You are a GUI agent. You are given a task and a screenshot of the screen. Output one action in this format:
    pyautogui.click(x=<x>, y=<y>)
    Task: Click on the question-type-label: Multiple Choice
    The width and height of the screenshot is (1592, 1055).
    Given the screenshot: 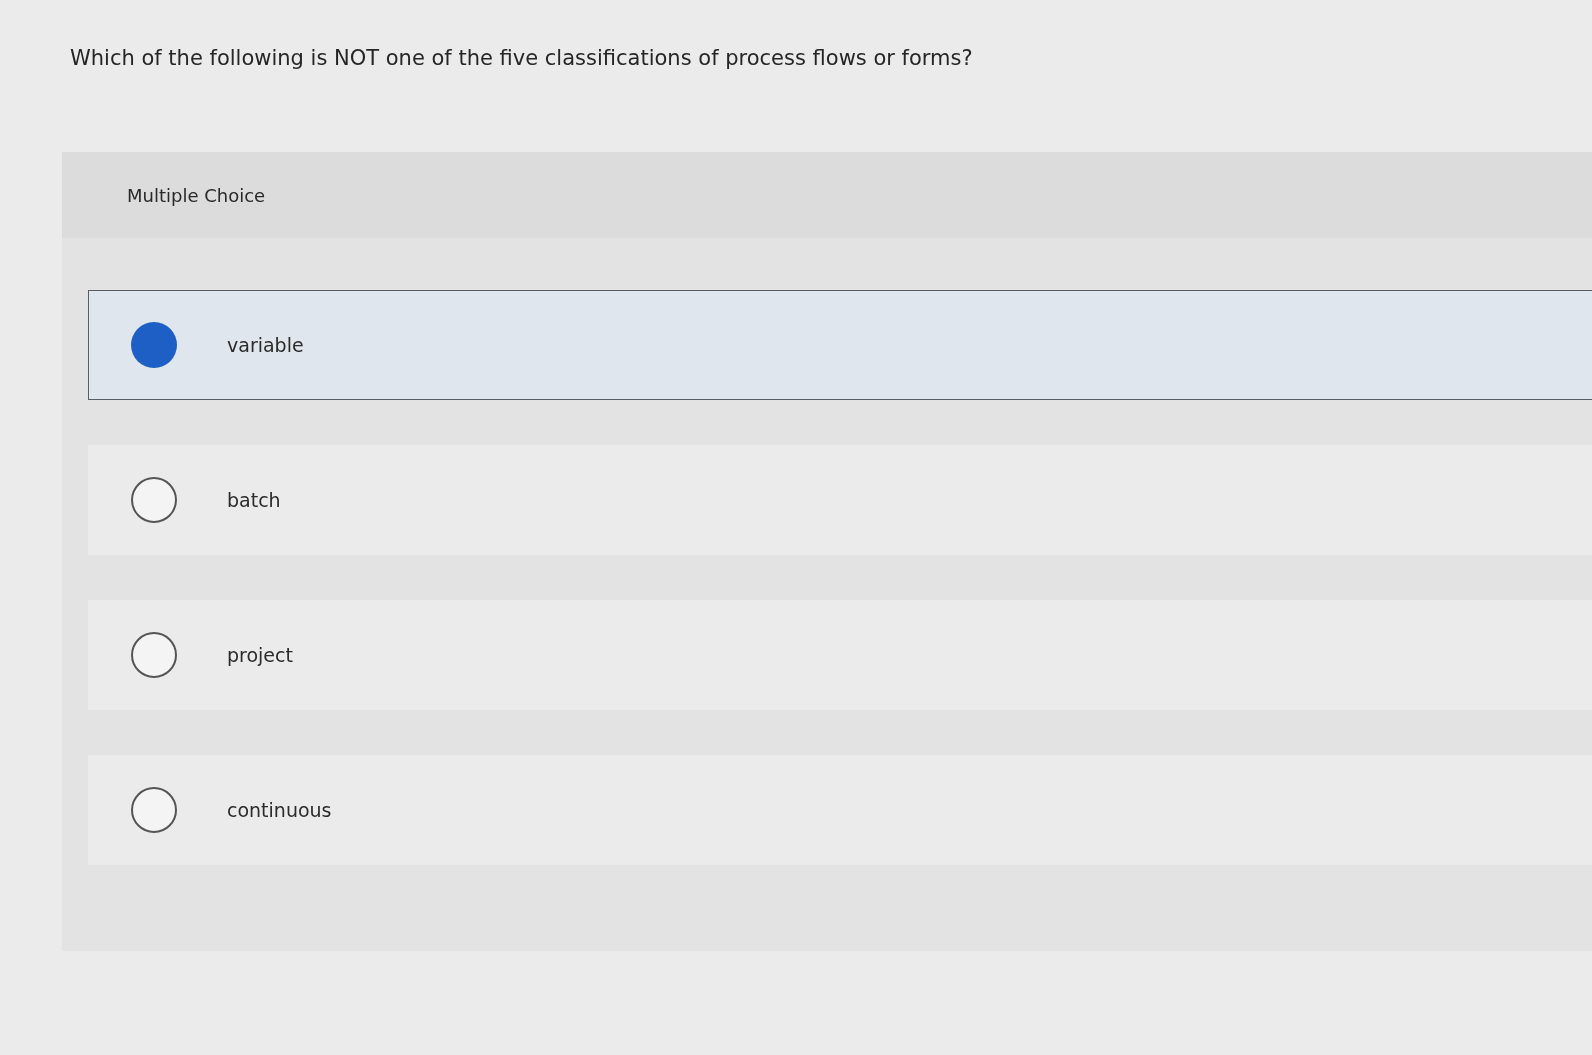 What is the action you would take?
    pyautogui.click(x=196, y=195)
    